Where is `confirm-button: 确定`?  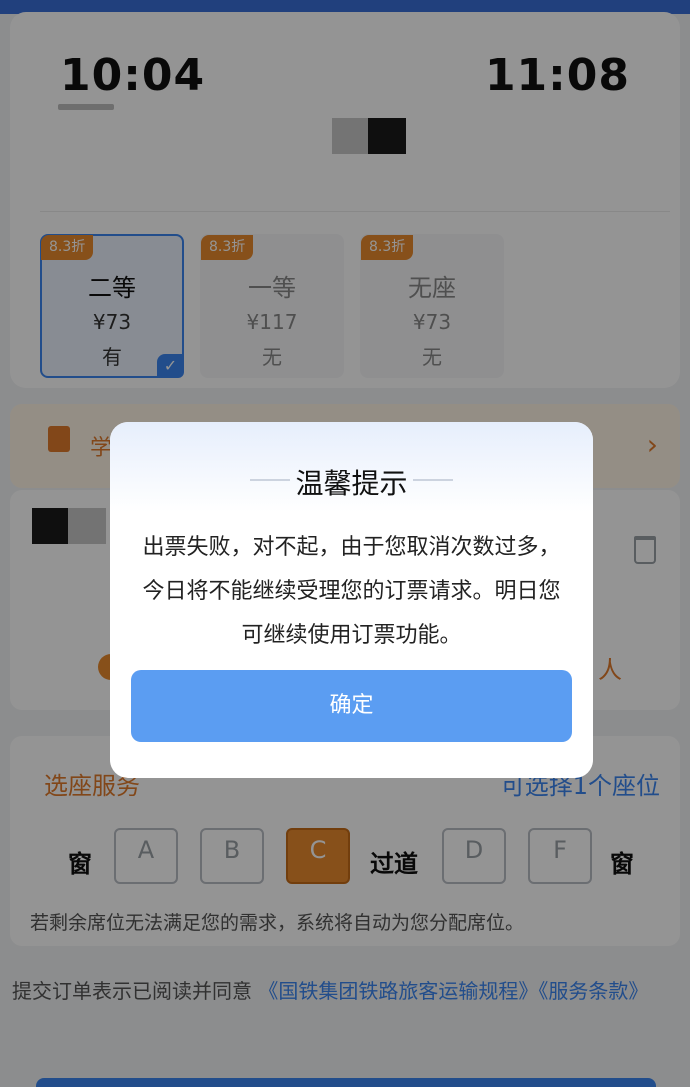
confirm-button: 确定 is located at coordinates (351, 706).